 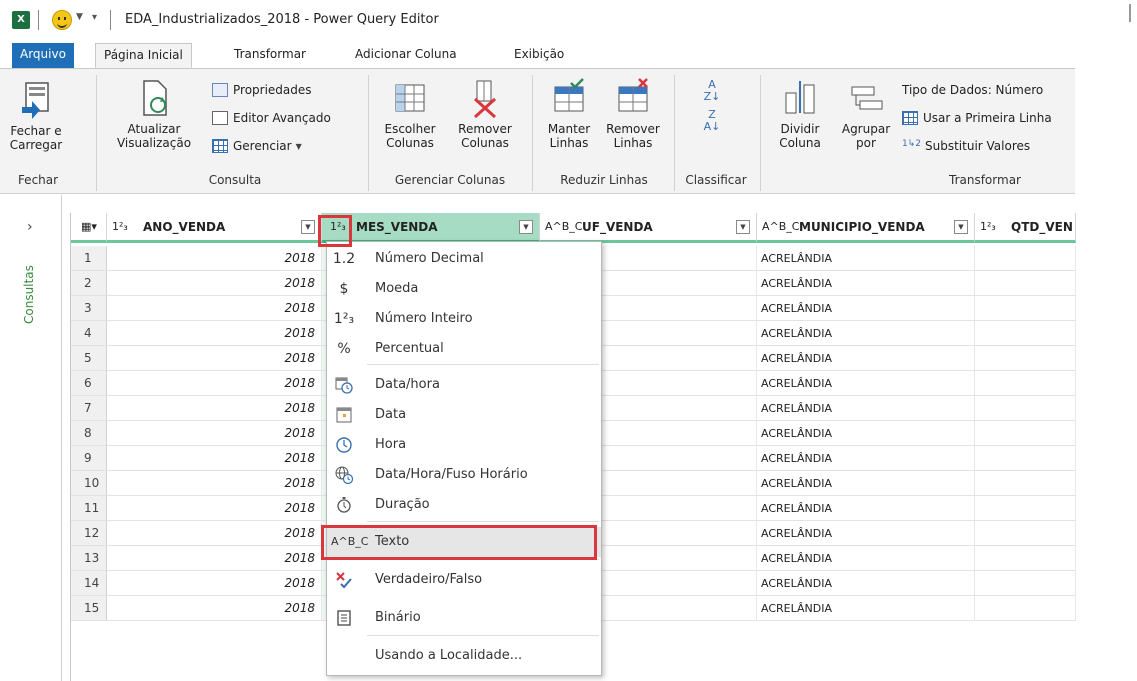 What do you see at coordinates (270, 55) in the screenshot?
I see `tab-transformar: Transformar` at bounding box center [270, 55].